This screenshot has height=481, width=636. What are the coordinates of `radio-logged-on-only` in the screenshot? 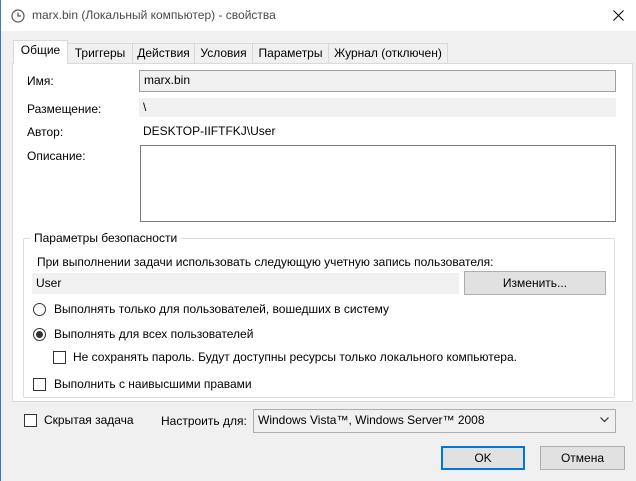 It's located at (39, 309).